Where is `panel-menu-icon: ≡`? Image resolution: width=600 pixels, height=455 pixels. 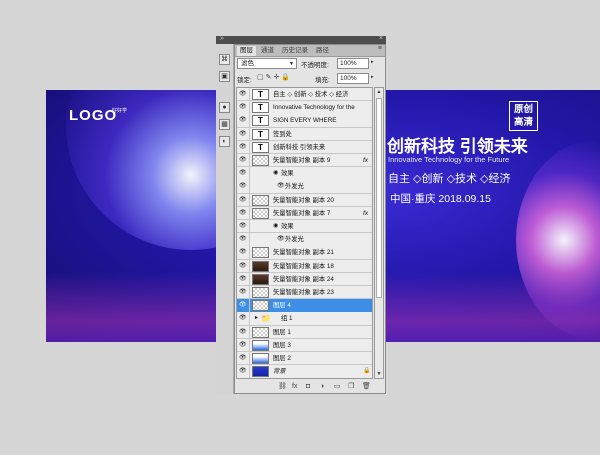
panel-menu-icon: ≡ is located at coordinates (380, 48).